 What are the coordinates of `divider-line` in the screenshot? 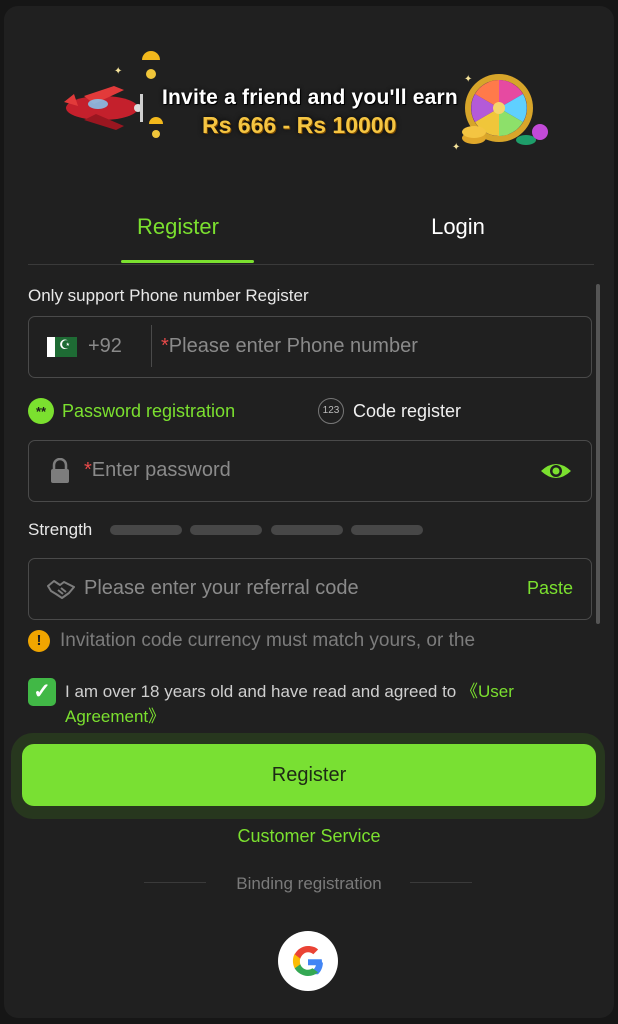 It's located at (441, 882).